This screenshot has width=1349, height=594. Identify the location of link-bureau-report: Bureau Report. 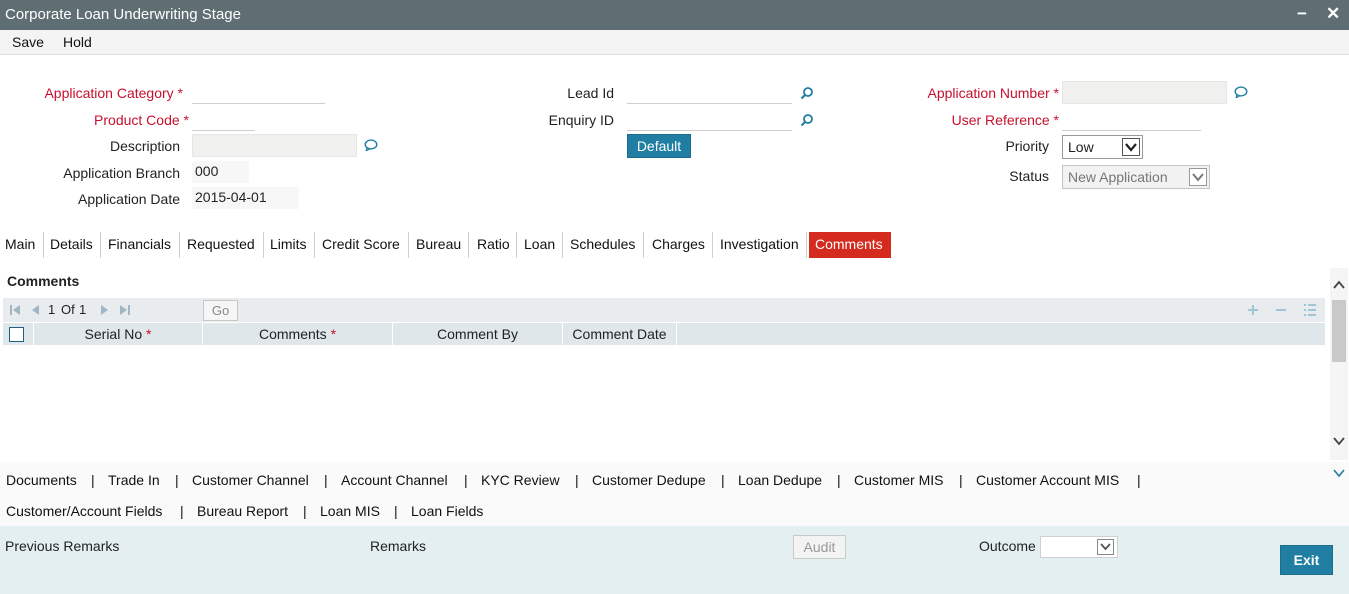
(242, 511).